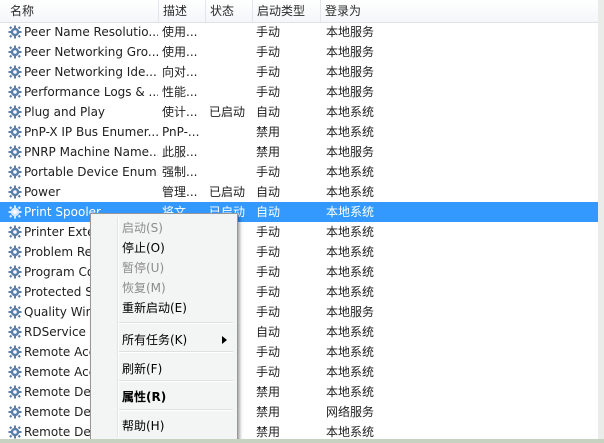 The image size is (604, 443). I want to click on menu-item-pause: 暂停(U), so click(164, 268).